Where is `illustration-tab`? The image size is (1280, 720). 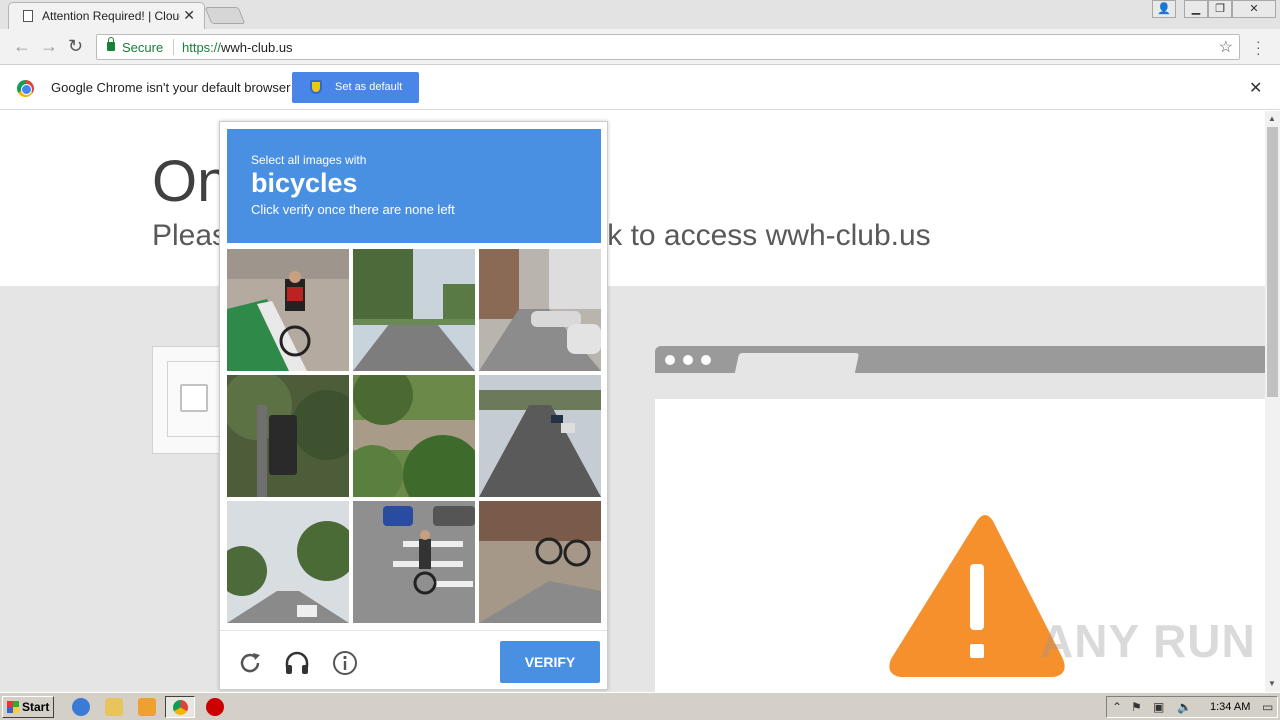 illustration-tab is located at coordinates (797, 363).